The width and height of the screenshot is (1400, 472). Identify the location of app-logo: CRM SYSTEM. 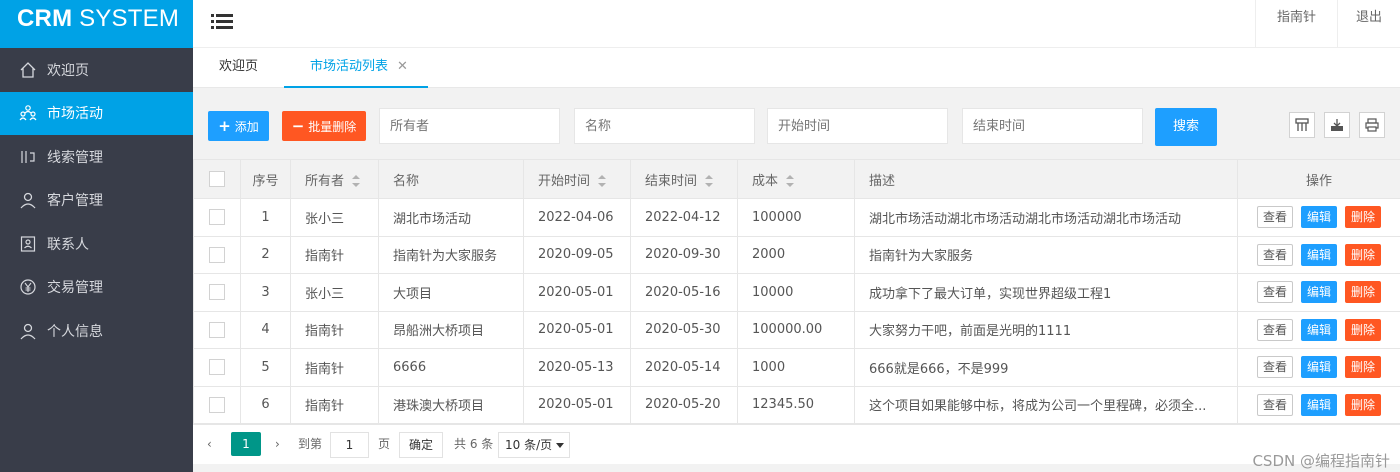
(96, 24).